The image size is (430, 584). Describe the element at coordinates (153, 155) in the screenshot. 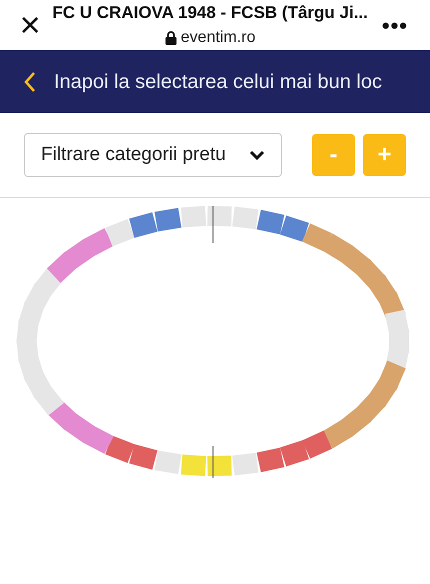

I see `category-filter-dropdown: Filtrare categorii pretu` at that location.